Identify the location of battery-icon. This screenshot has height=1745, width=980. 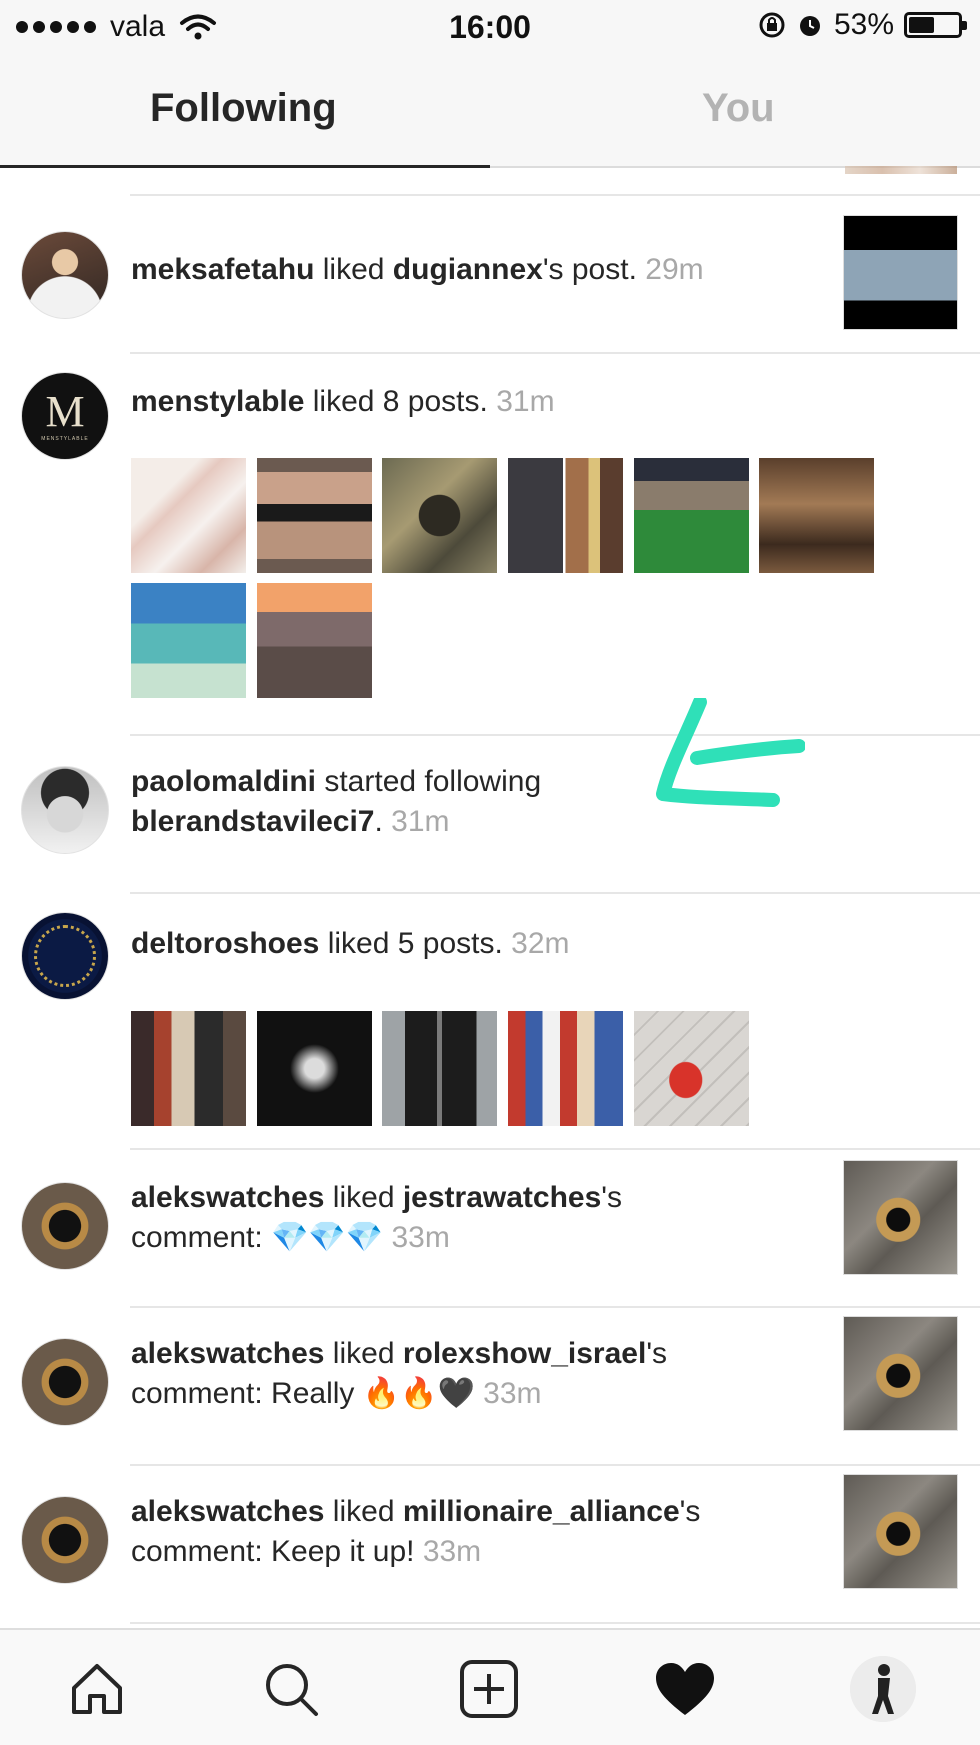
(935, 25).